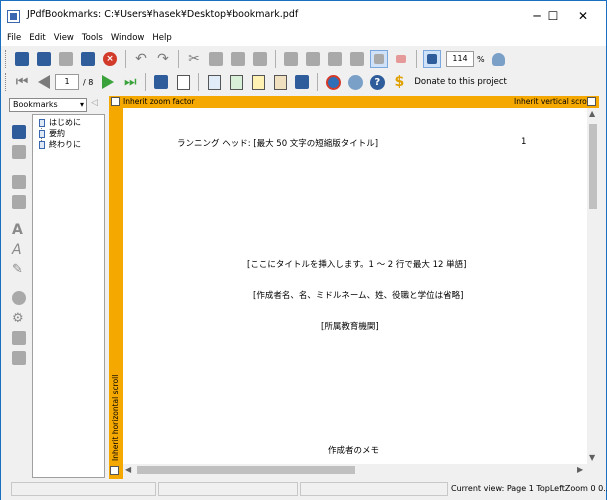 The height and width of the screenshot is (500, 607). Describe the element at coordinates (22, 82) in the screenshot. I see `first-page-button: ⏮` at that location.